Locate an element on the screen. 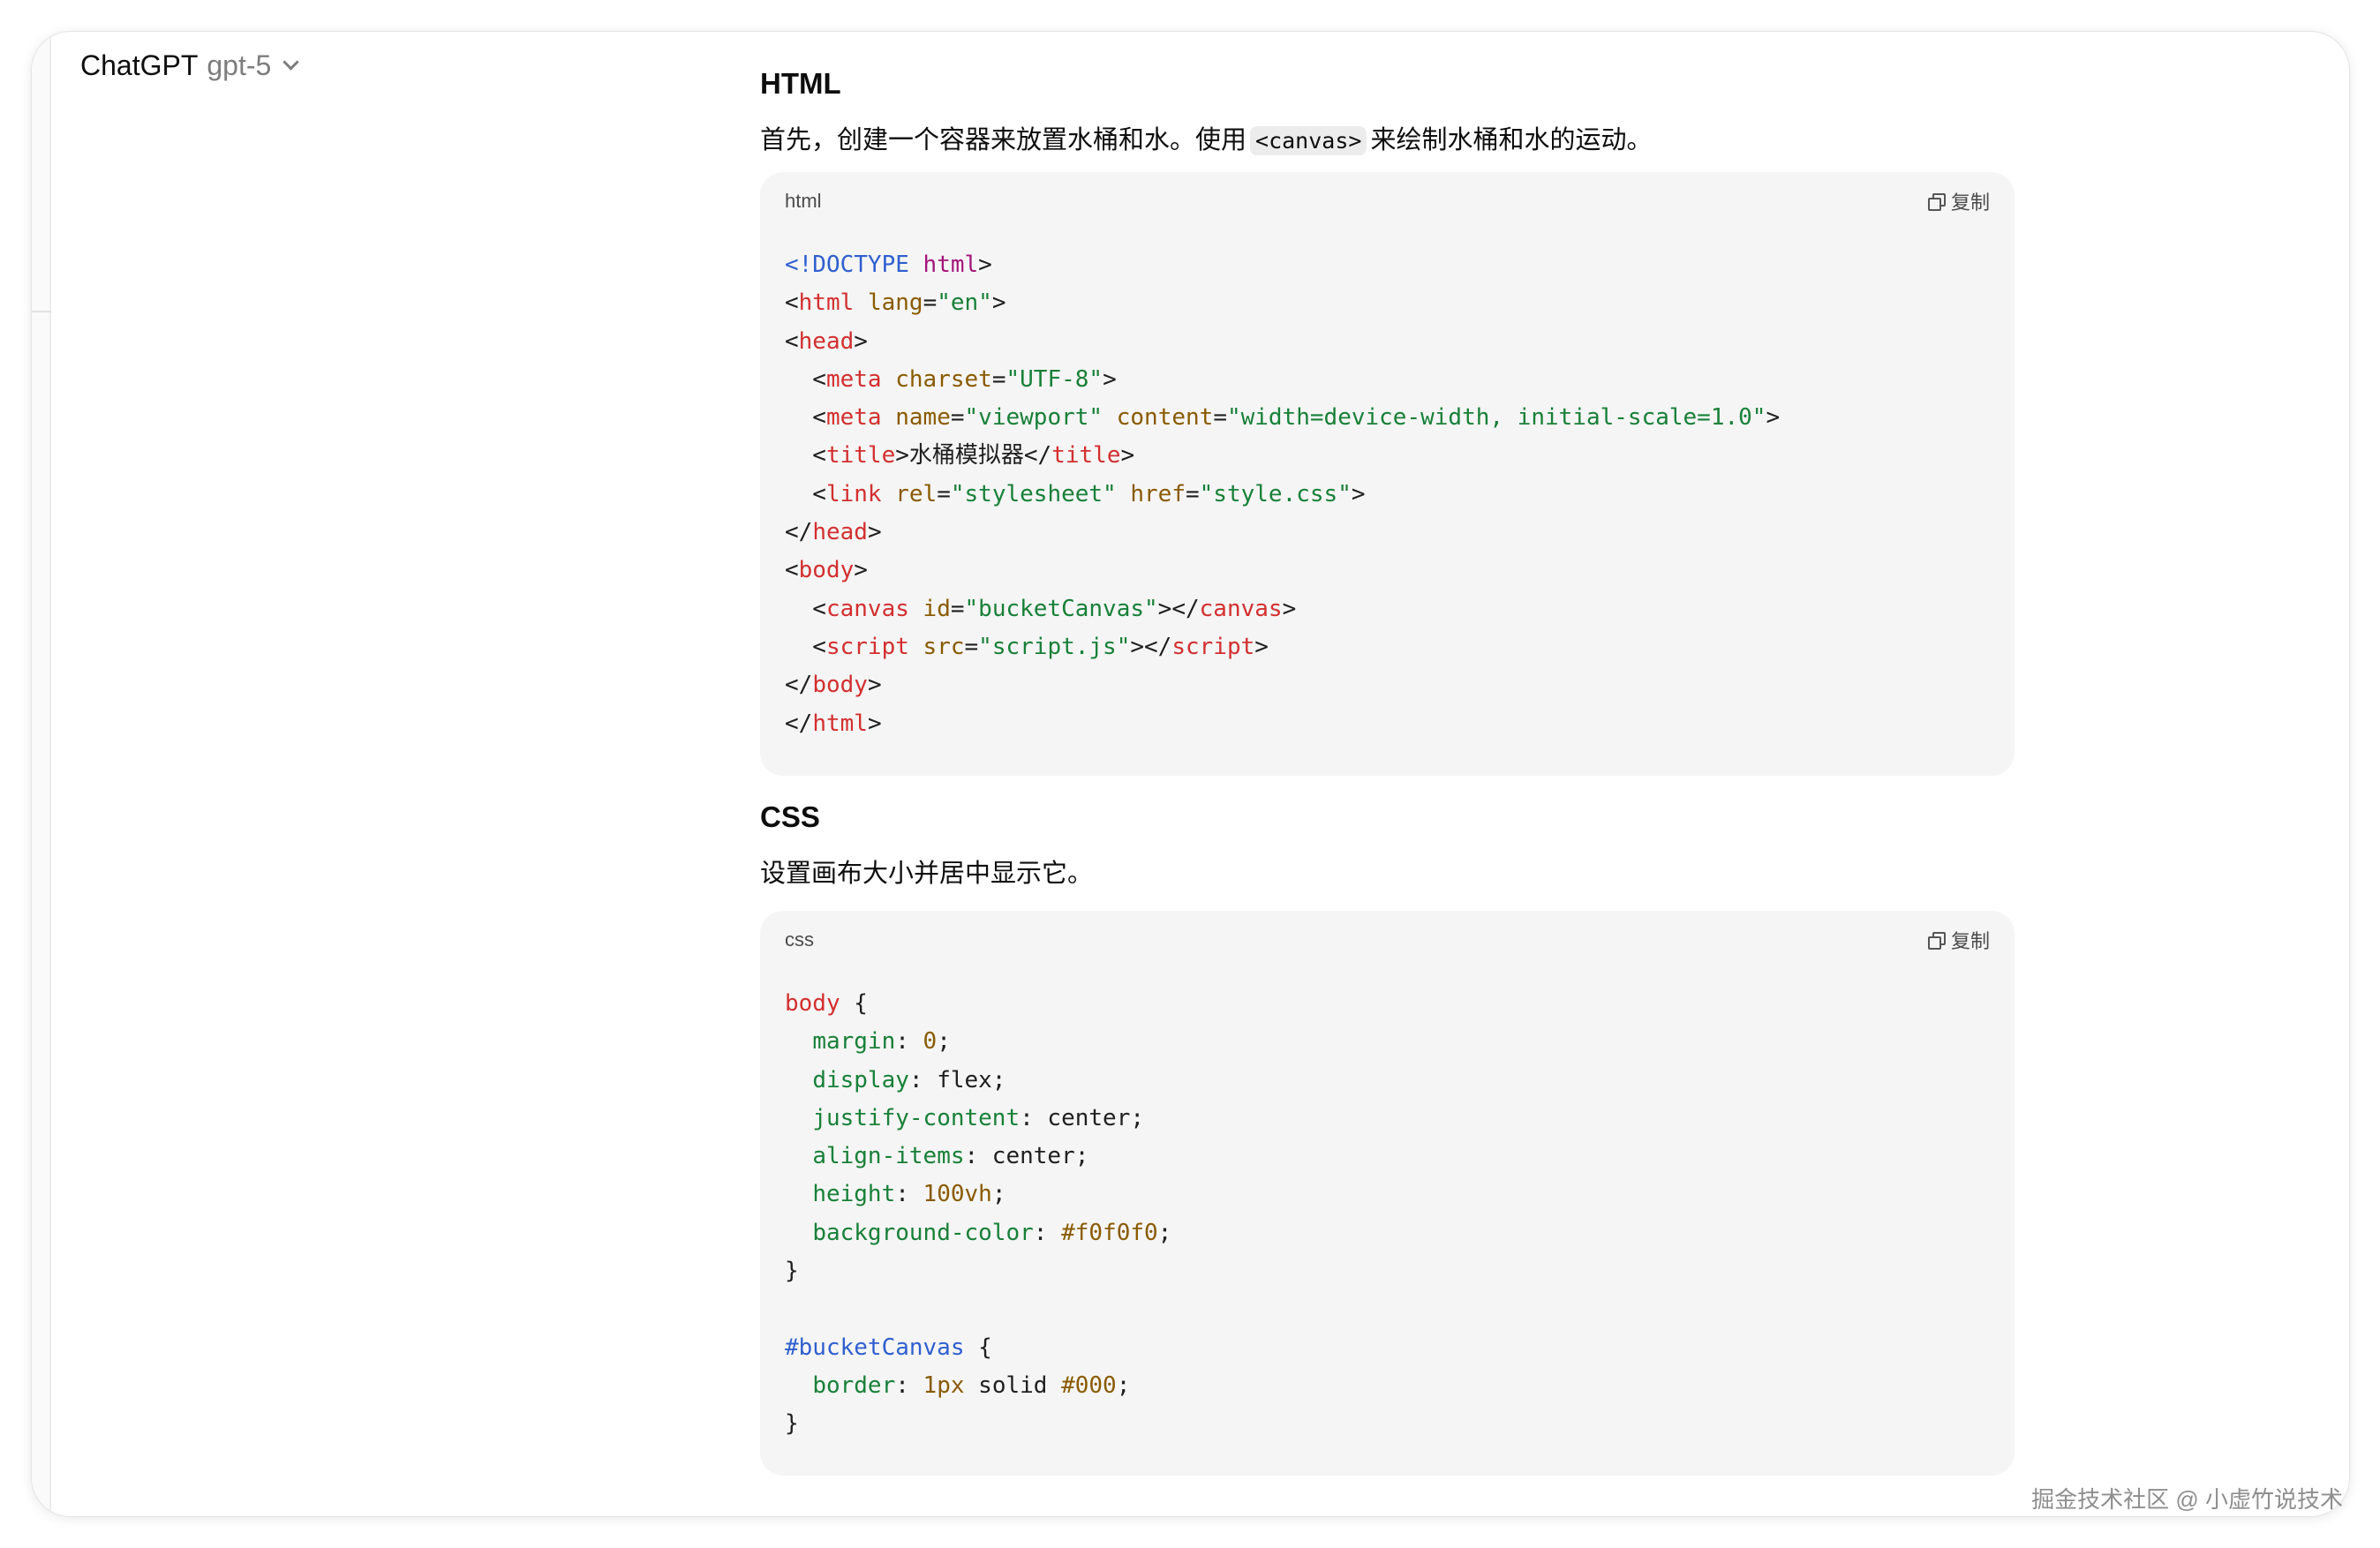 This screenshot has width=2380, height=1548. code-token: rel is located at coordinates (916, 493).